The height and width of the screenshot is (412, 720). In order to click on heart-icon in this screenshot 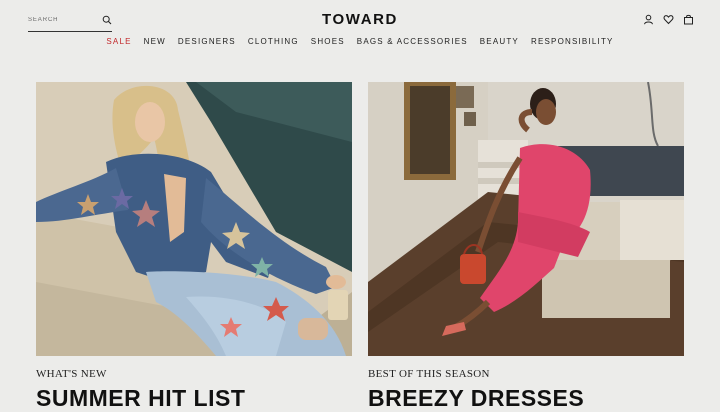, I will do `click(668, 19)`.